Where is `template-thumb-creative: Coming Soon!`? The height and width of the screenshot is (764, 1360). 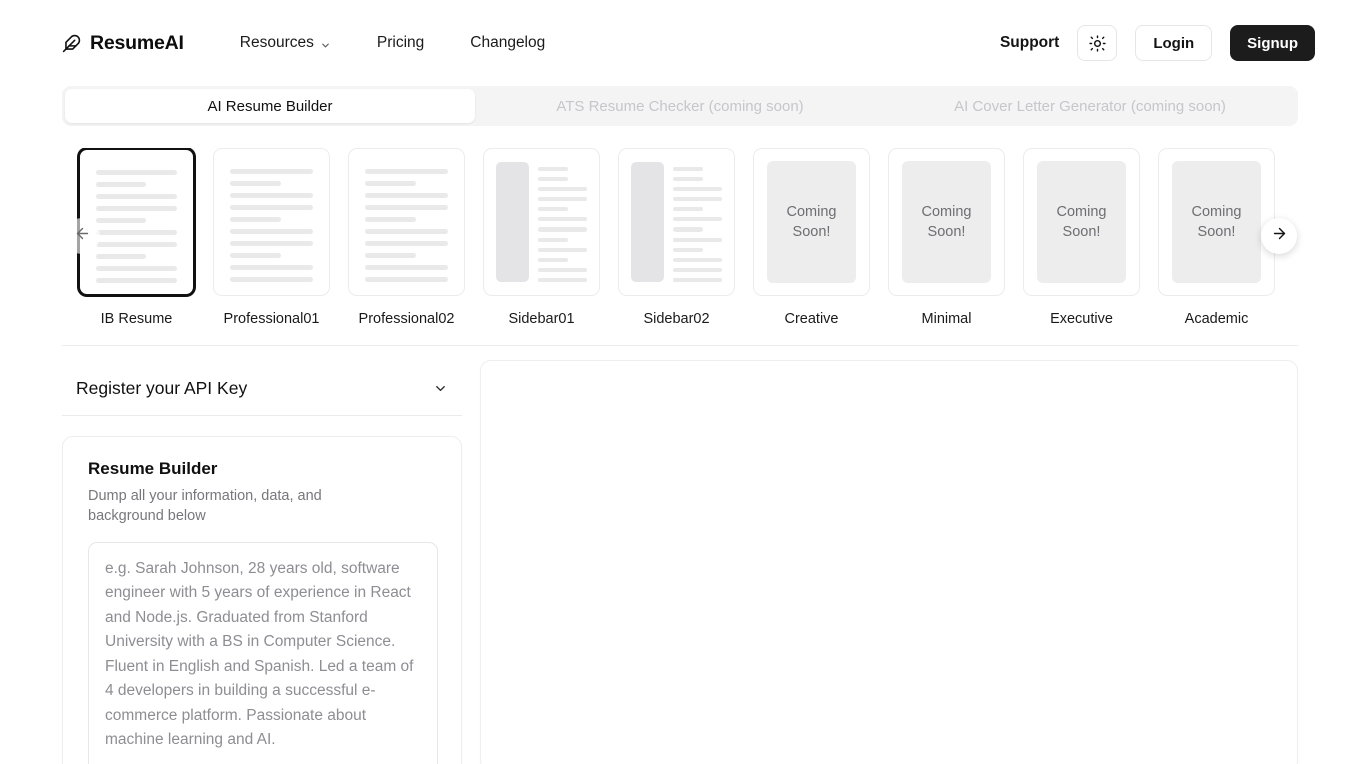 template-thumb-creative: Coming Soon! is located at coordinates (811, 222).